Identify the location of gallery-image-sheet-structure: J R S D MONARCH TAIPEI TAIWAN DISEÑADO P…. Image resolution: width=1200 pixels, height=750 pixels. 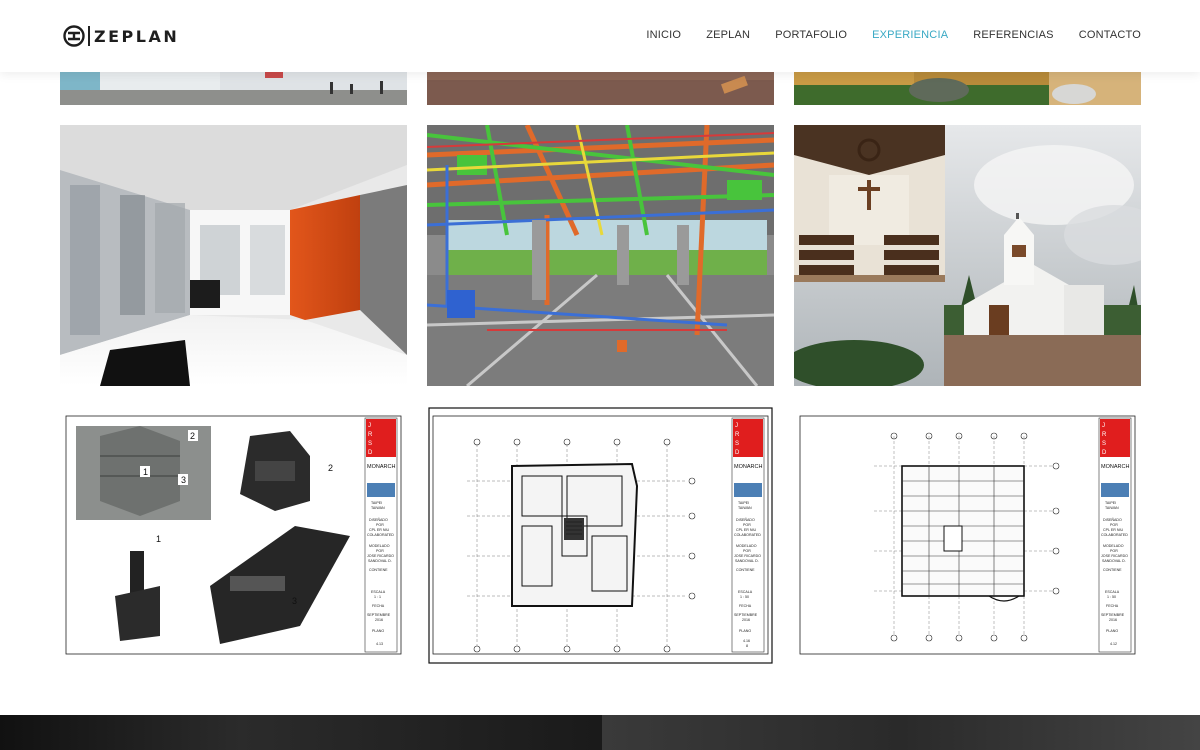
(967, 535).